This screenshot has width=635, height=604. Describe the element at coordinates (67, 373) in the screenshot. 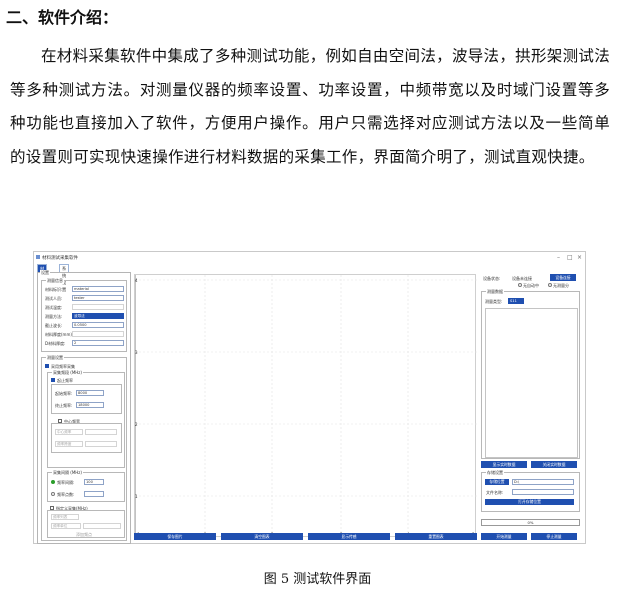

I see `freq-range-title: 采集频段 (MHz)` at that location.